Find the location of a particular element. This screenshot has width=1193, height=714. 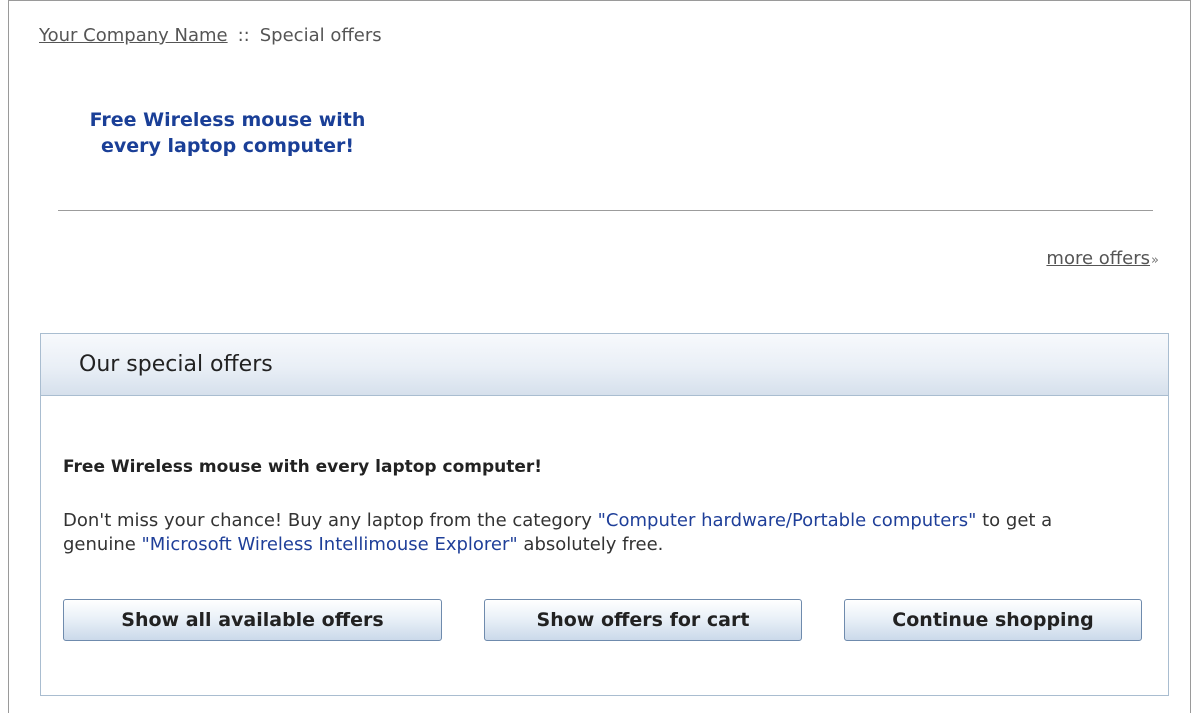

double-chevron-right-icon: » is located at coordinates (1155, 260).